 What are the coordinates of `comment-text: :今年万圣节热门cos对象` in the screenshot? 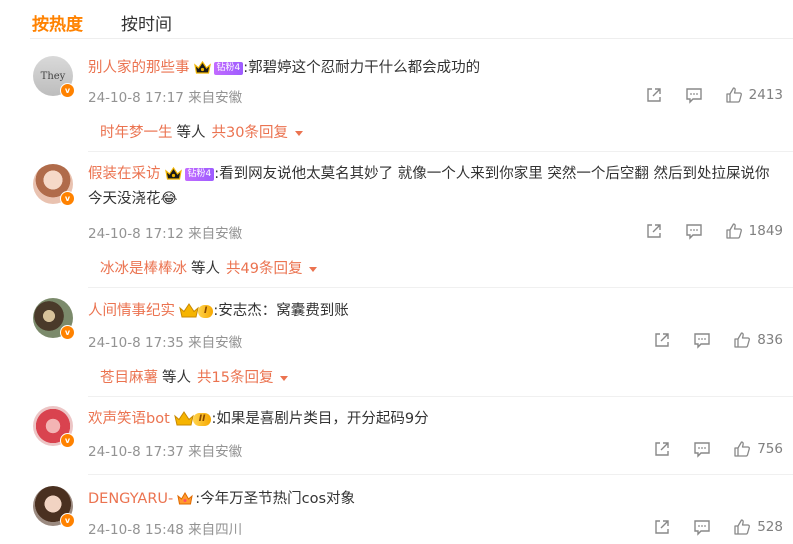 It's located at (275, 499).